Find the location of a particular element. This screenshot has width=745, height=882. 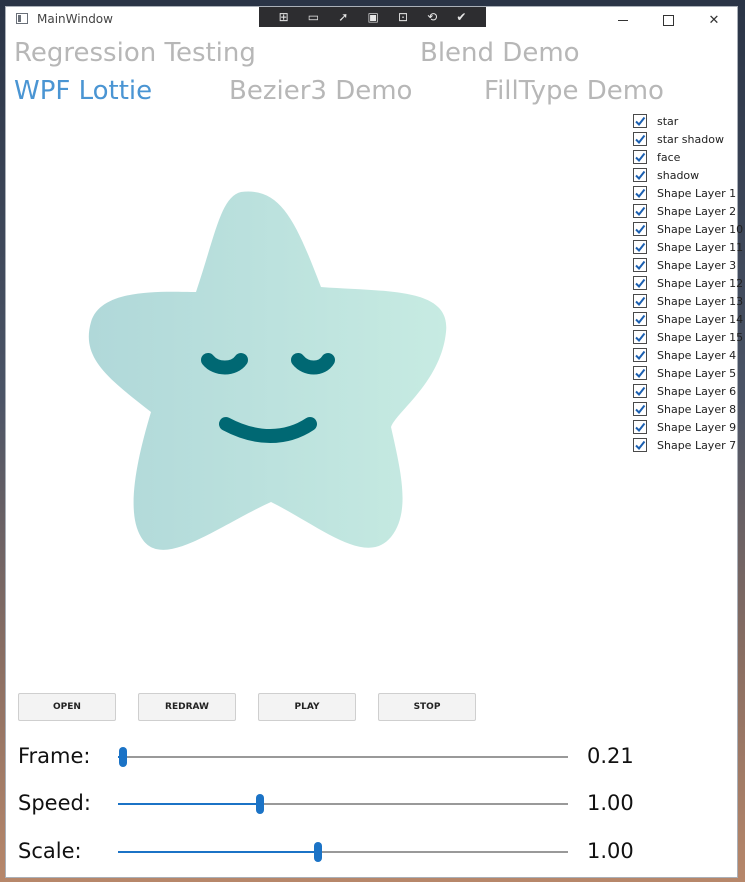

frame-value: 0.21 is located at coordinates (610, 756).